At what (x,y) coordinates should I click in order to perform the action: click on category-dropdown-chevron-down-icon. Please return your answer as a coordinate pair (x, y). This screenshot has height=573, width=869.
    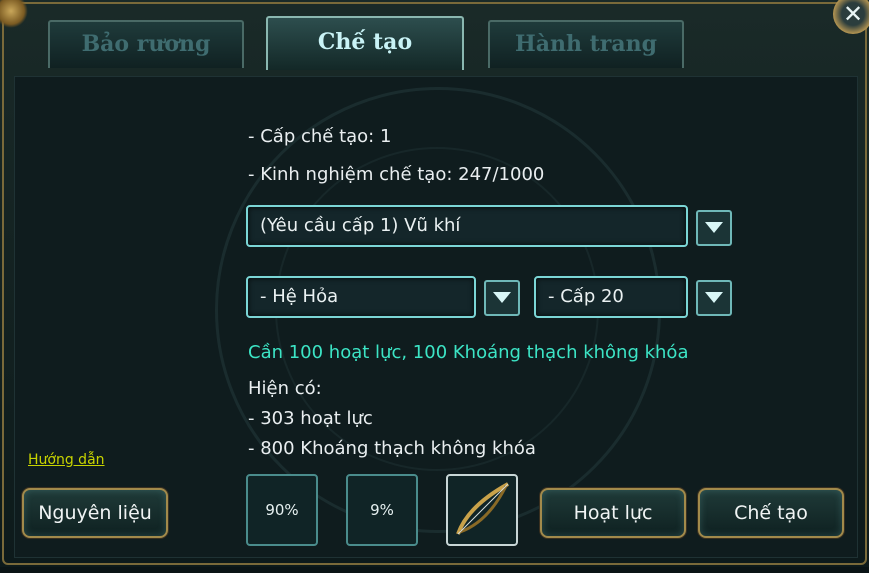
    Looking at the image, I should click on (714, 228).